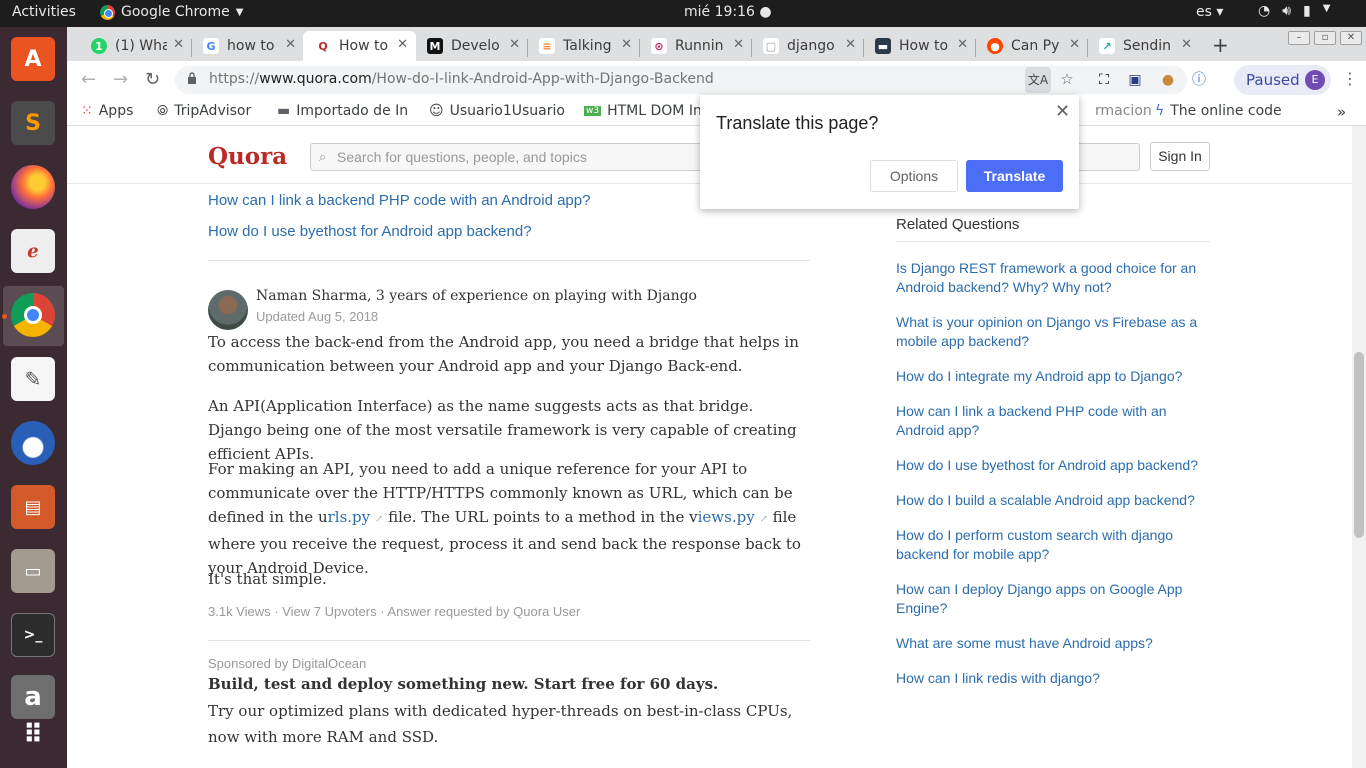 The image size is (1366, 768). I want to click on bookmark-online-code: ϟ The online code, so click(1218, 111).